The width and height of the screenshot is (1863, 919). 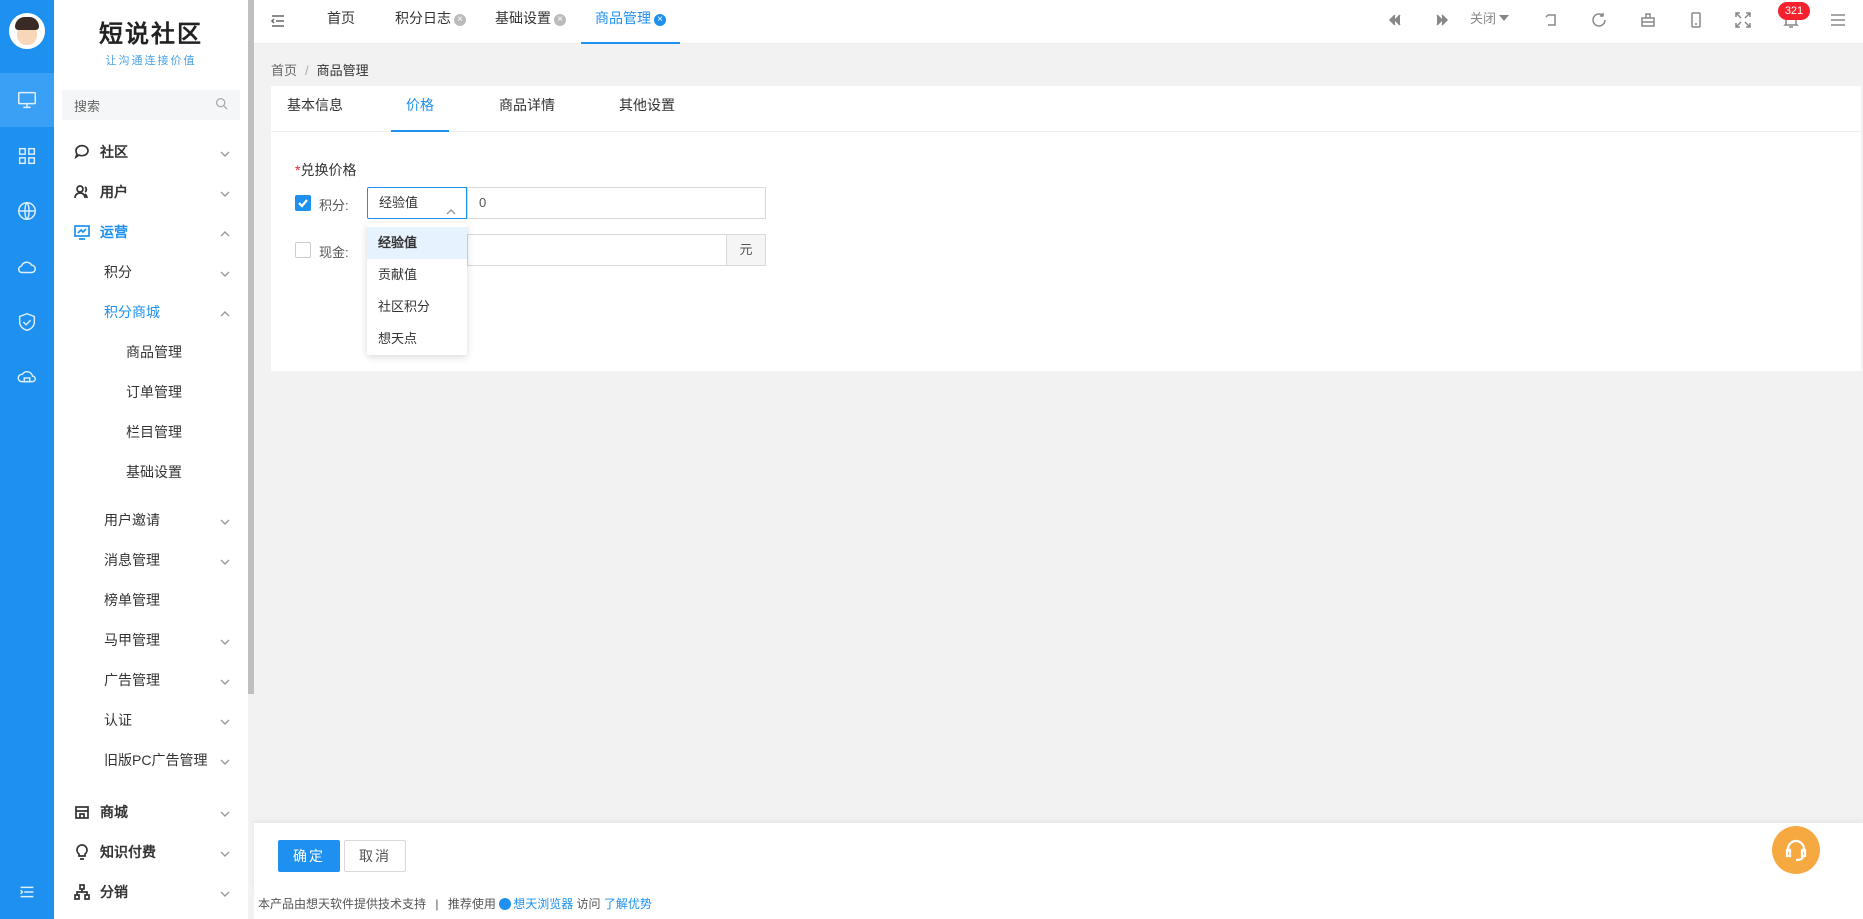 I want to click on sidebar-item-label: 积分, so click(x=118, y=272).